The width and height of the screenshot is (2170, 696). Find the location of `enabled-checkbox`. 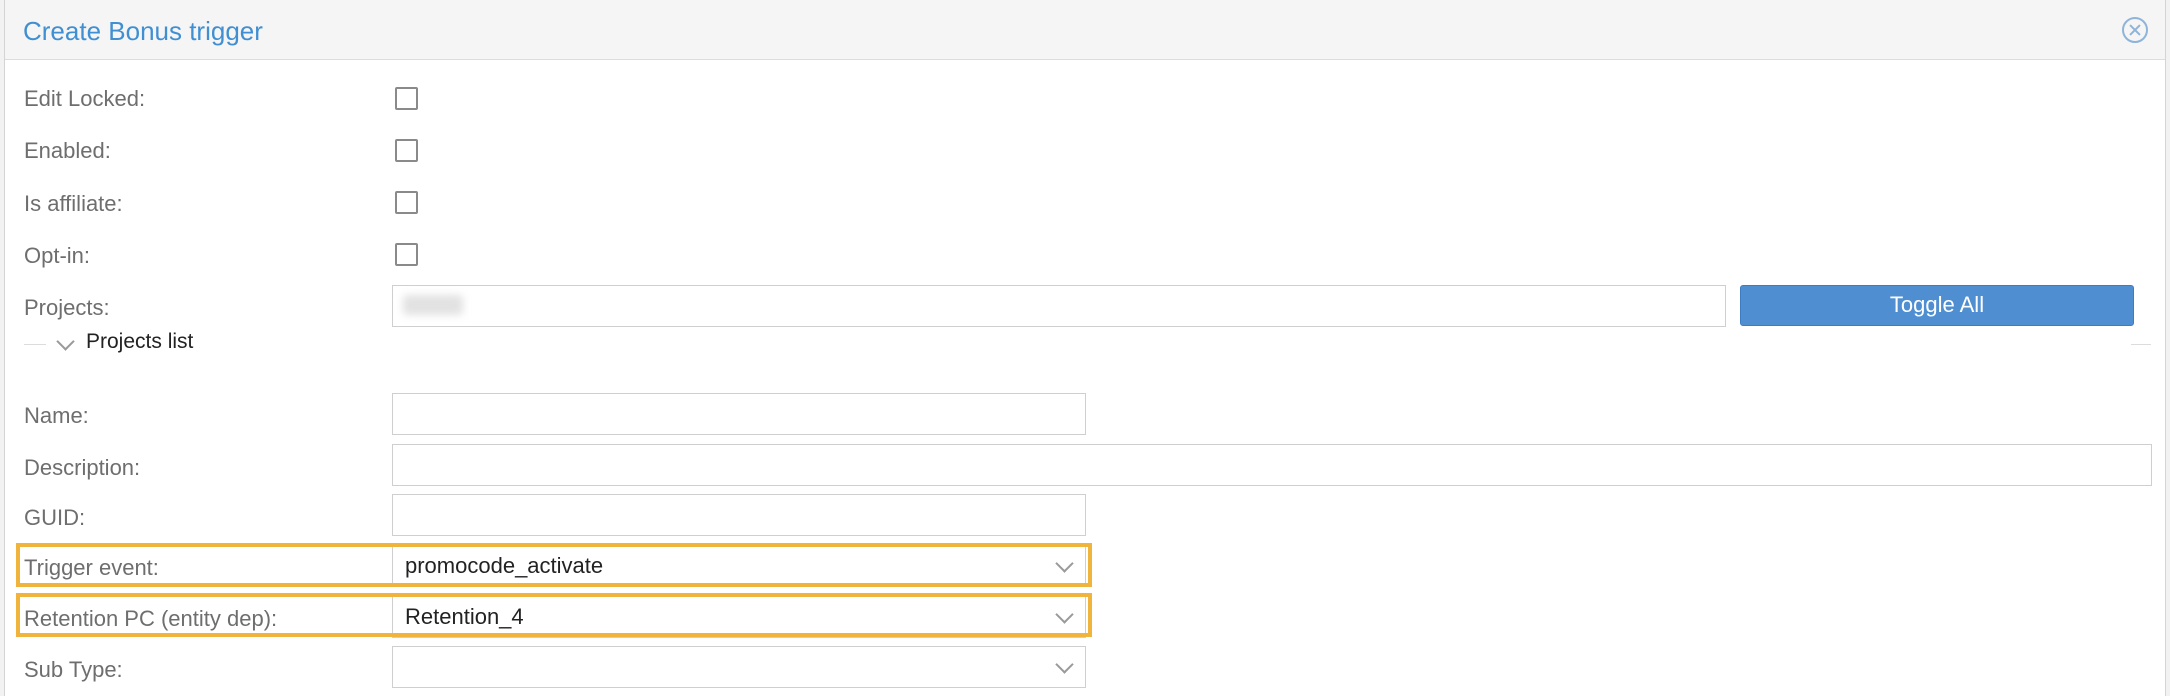

enabled-checkbox is located at coordinates (406, 150).